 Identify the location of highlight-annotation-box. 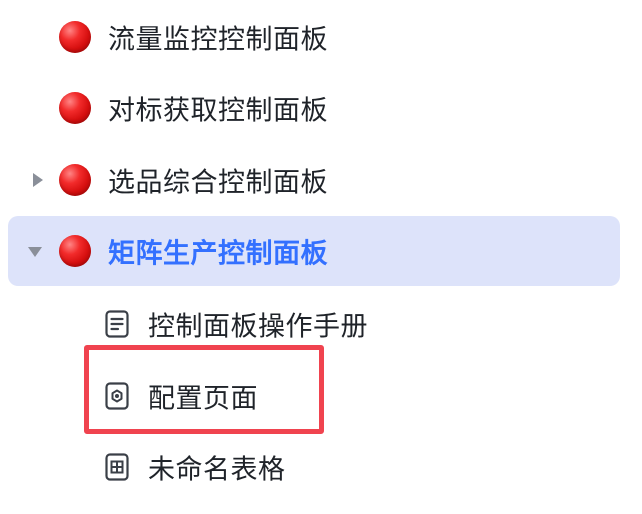
(204, 389).